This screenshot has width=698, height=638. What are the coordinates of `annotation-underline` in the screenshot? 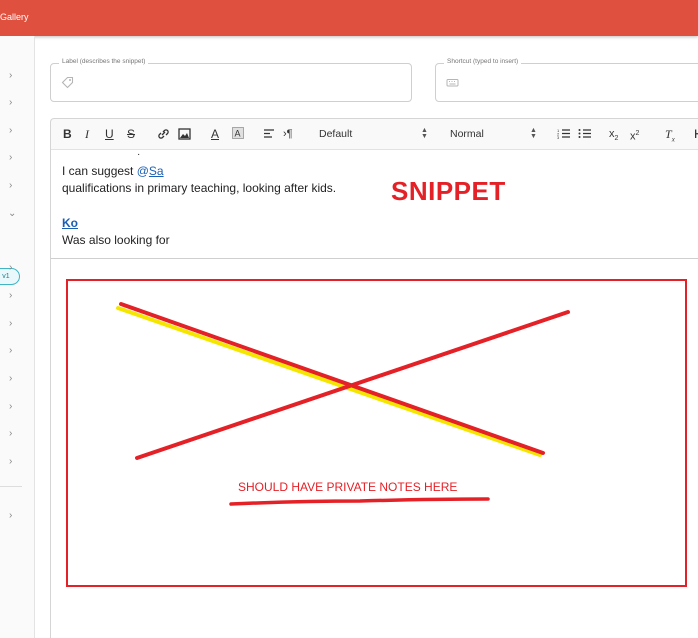 It's located at (359, 501).